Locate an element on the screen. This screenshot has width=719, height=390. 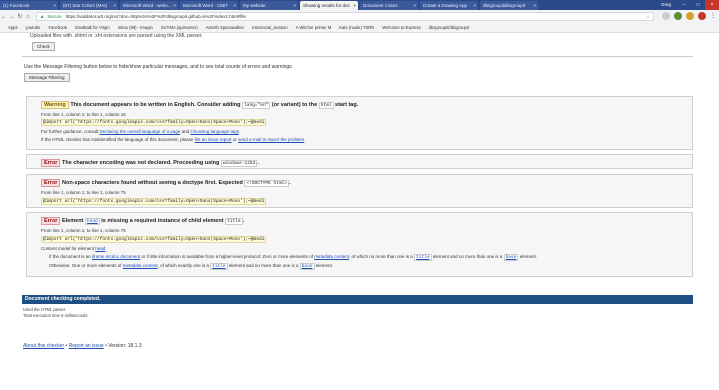
menu-icon: ⋮ is located at coordinates (713, 15).